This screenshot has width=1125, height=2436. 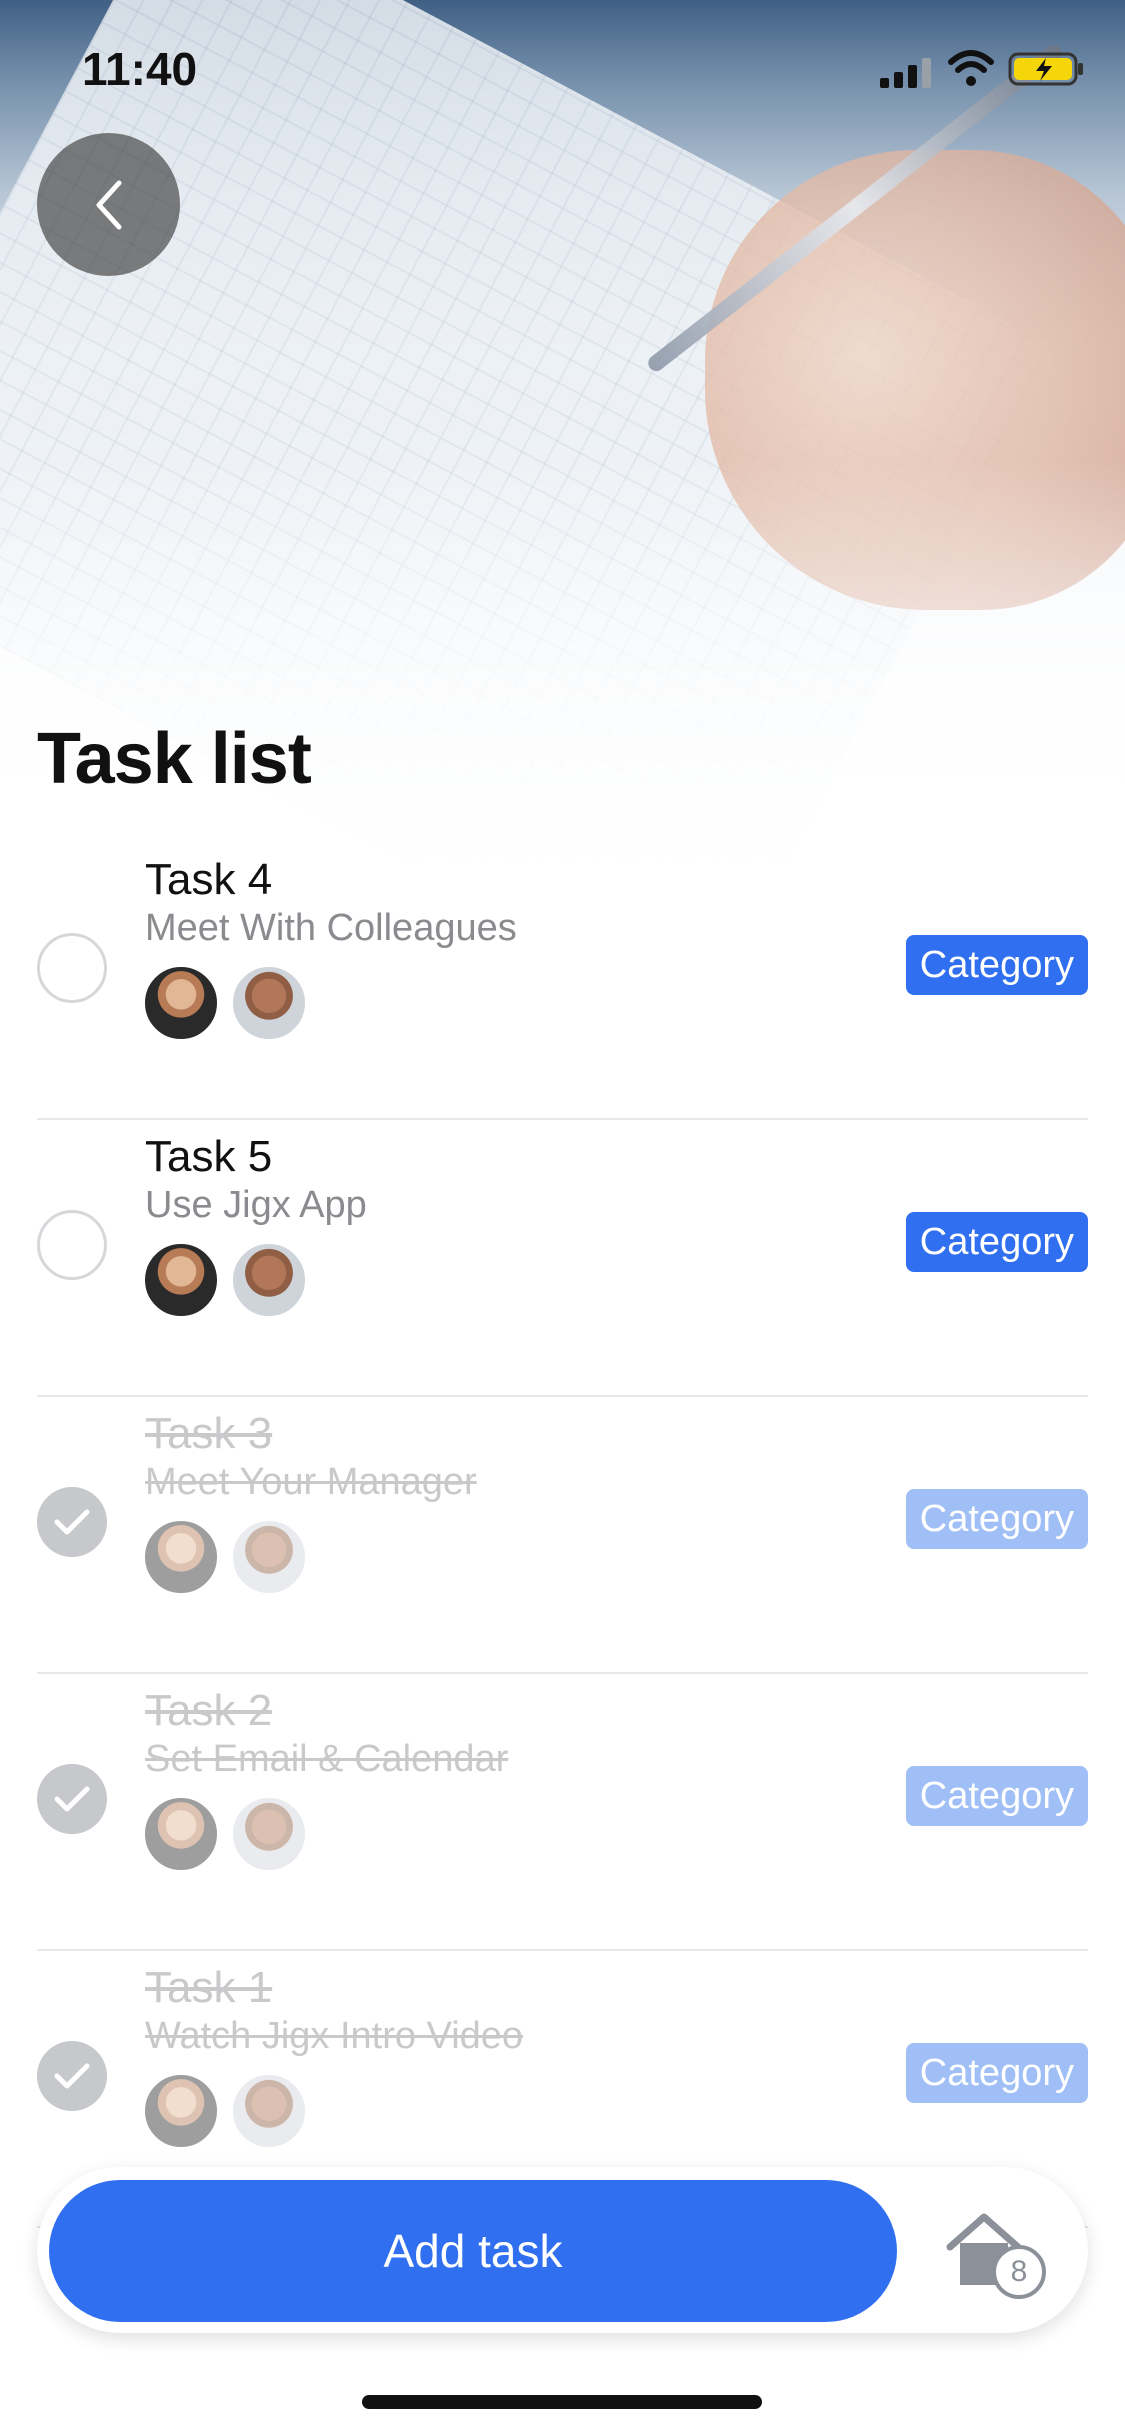 What do you see at coordinates (905, 73) in the screenshot?
I see `signal-icon` at bounding box center [905, 73].